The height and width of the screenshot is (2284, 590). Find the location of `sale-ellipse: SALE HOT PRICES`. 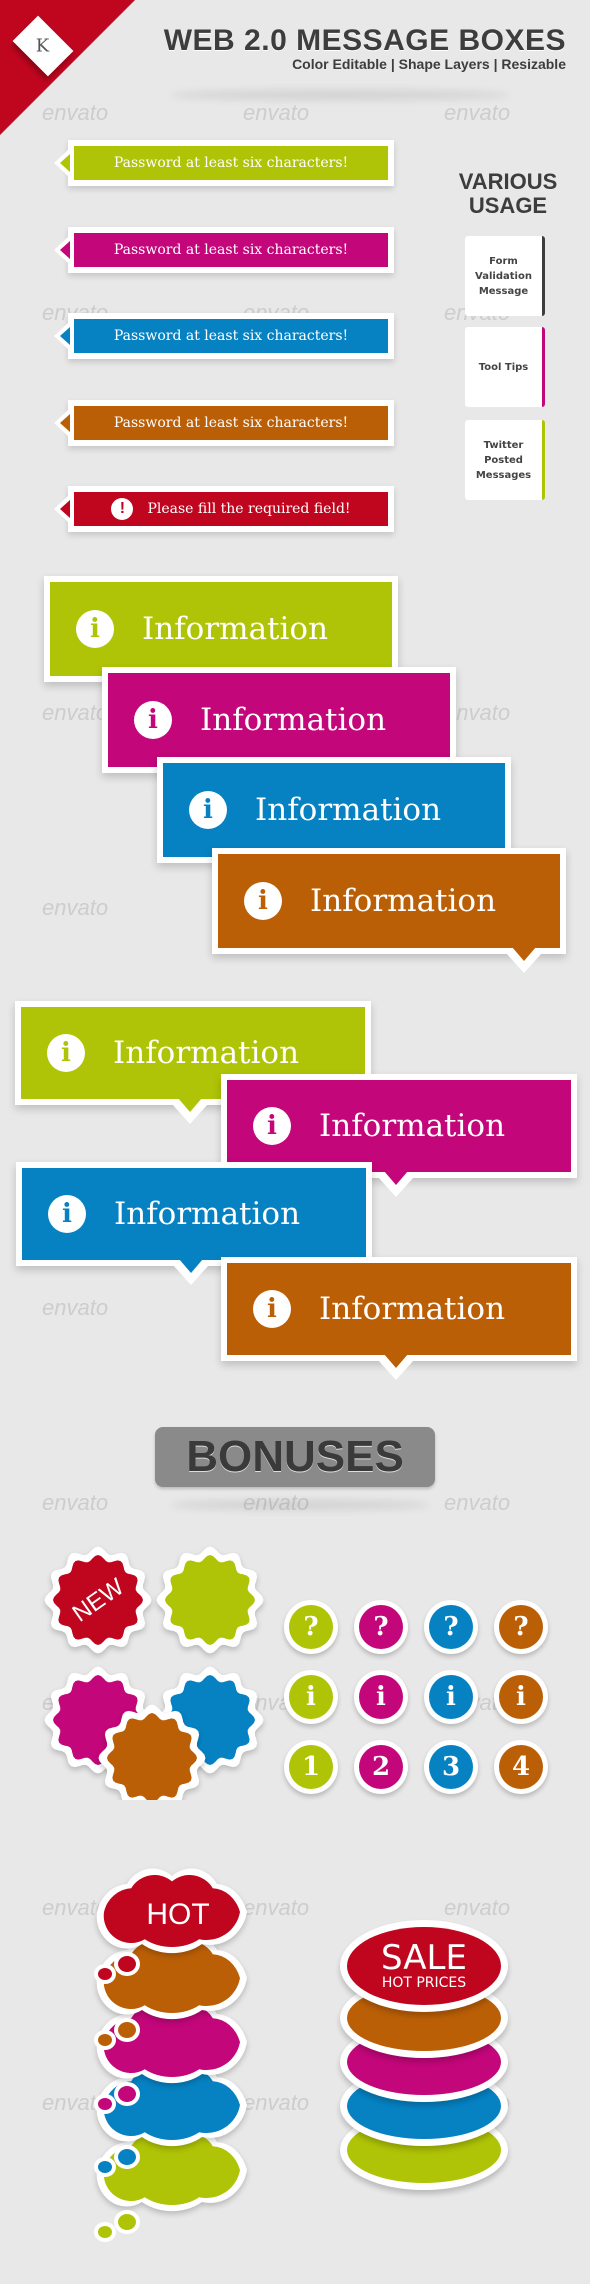

sale-ellipse: SALE HOT PRICES is located at coordinates (424, 1966).